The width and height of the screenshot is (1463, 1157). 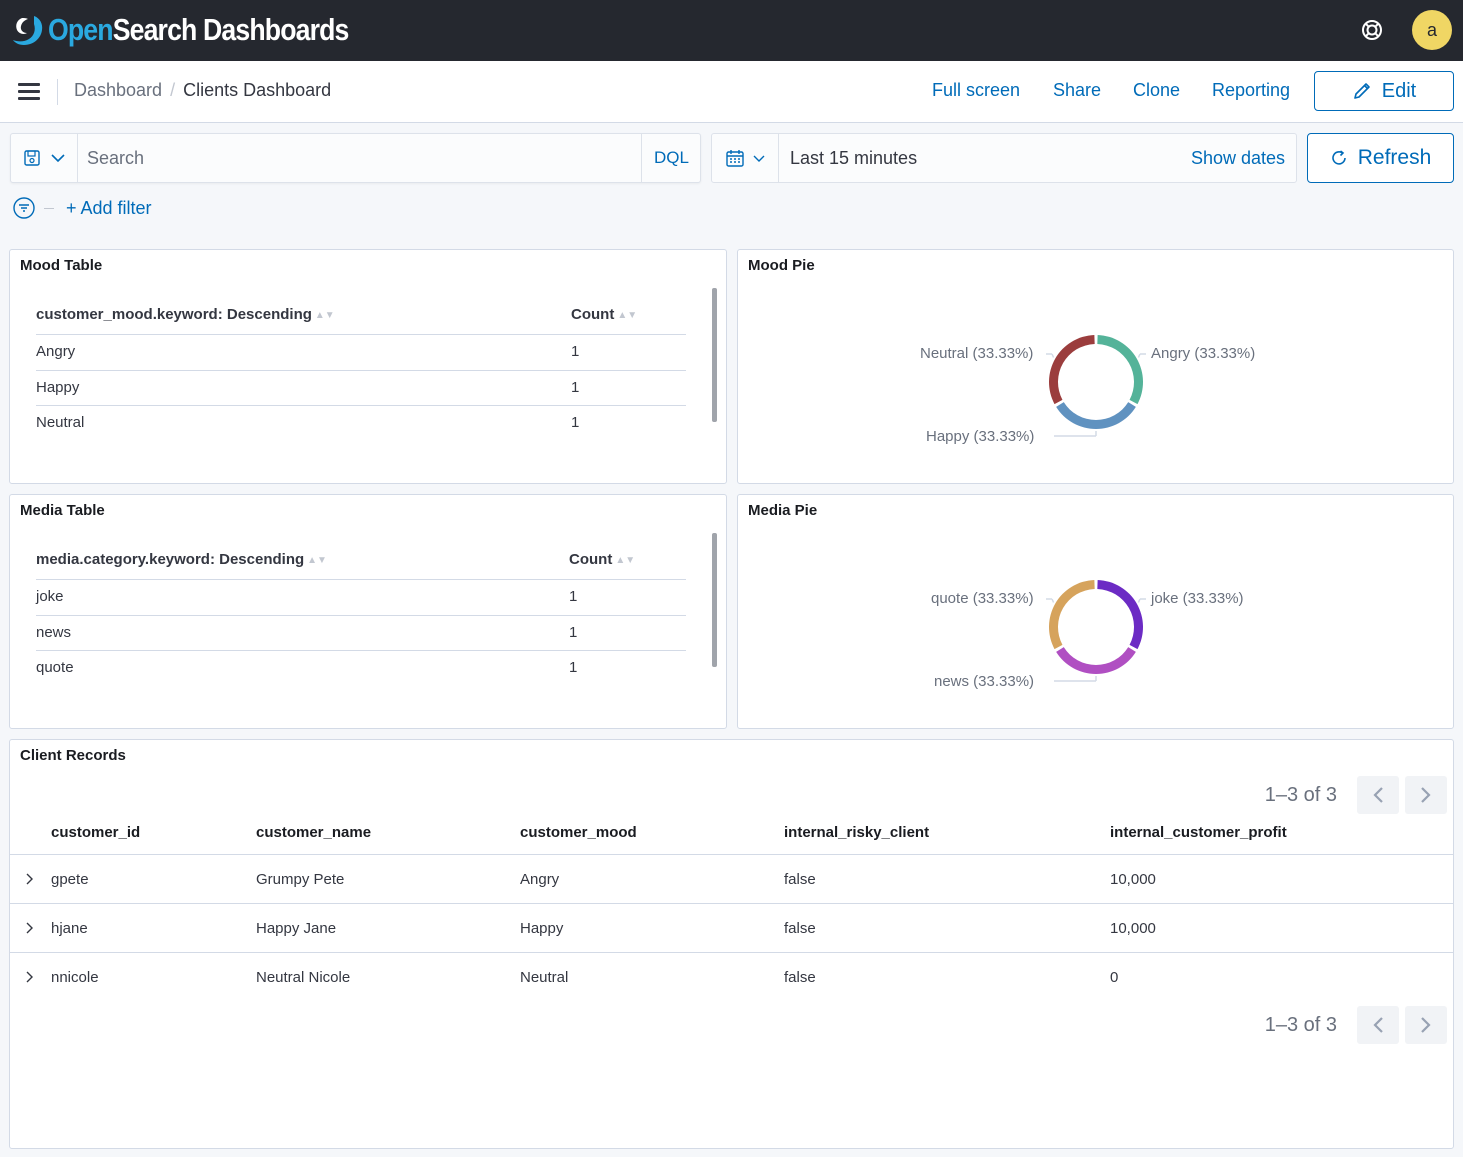 What do you see at coordinates (313, 832) in the screenshot?
I see `column-header: customer_name` at bounding box center [313, 832].